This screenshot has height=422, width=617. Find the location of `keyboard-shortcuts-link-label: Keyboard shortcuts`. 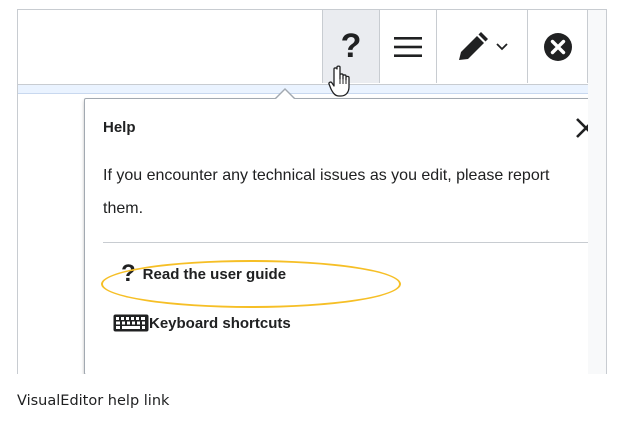

keyboard-shortcuts-link-label: Keyboard shortcuts is located at coordinates (220, 323).